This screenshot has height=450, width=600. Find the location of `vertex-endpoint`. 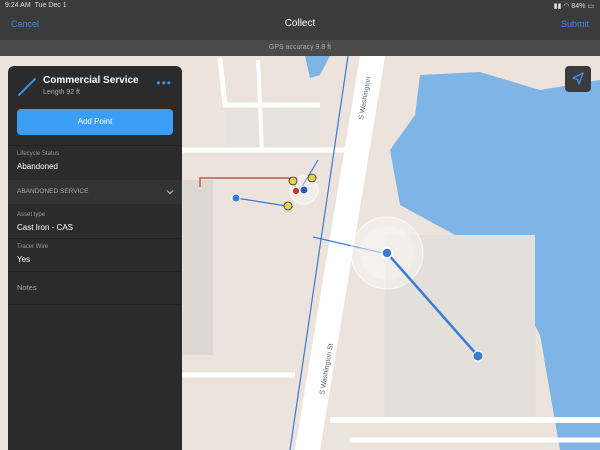

vertex-endpoint is located at coordinates (478, 356).